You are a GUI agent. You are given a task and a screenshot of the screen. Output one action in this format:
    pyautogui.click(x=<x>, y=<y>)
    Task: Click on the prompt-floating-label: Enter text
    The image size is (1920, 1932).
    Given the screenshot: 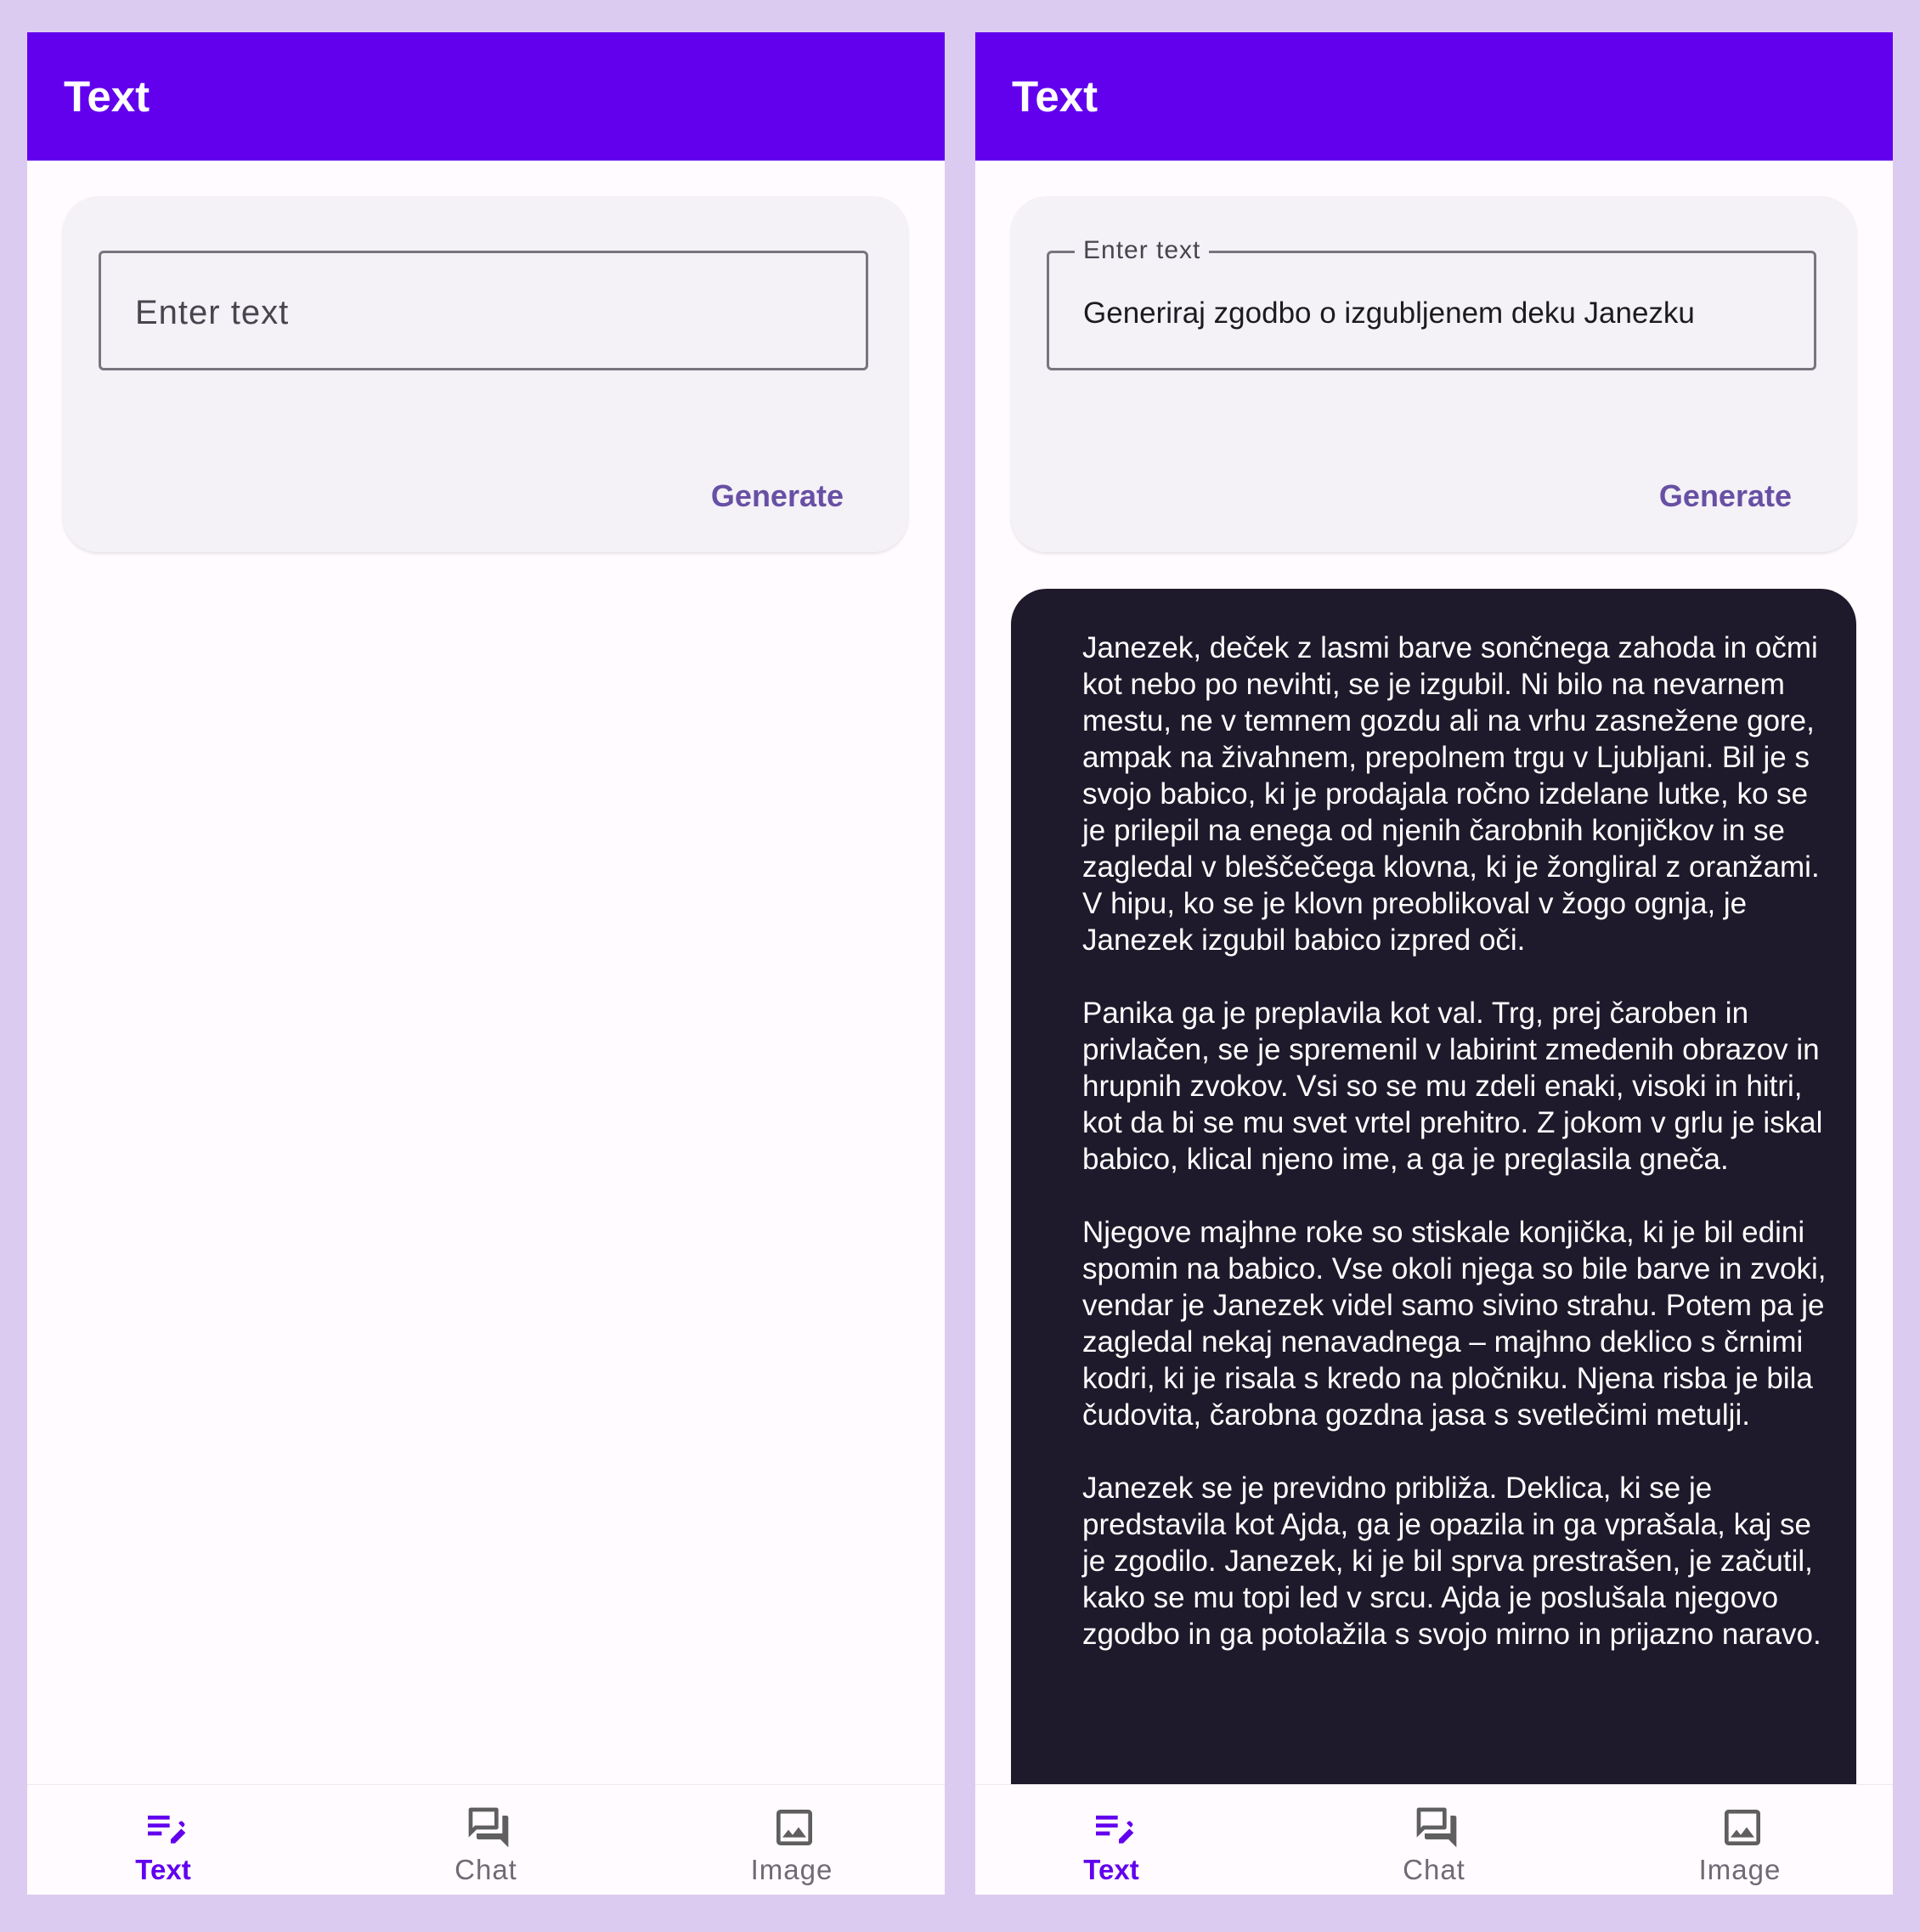 What is the action you would take?
    pyautogui.click(x=1142, y=250)
    